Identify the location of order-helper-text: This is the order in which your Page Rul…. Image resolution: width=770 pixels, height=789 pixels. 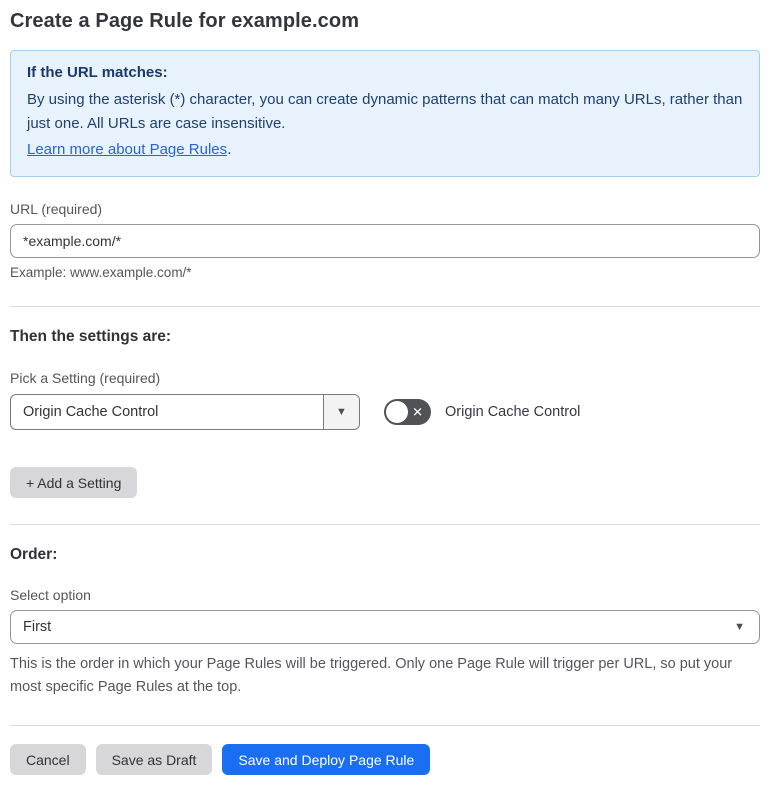
(371, 675).